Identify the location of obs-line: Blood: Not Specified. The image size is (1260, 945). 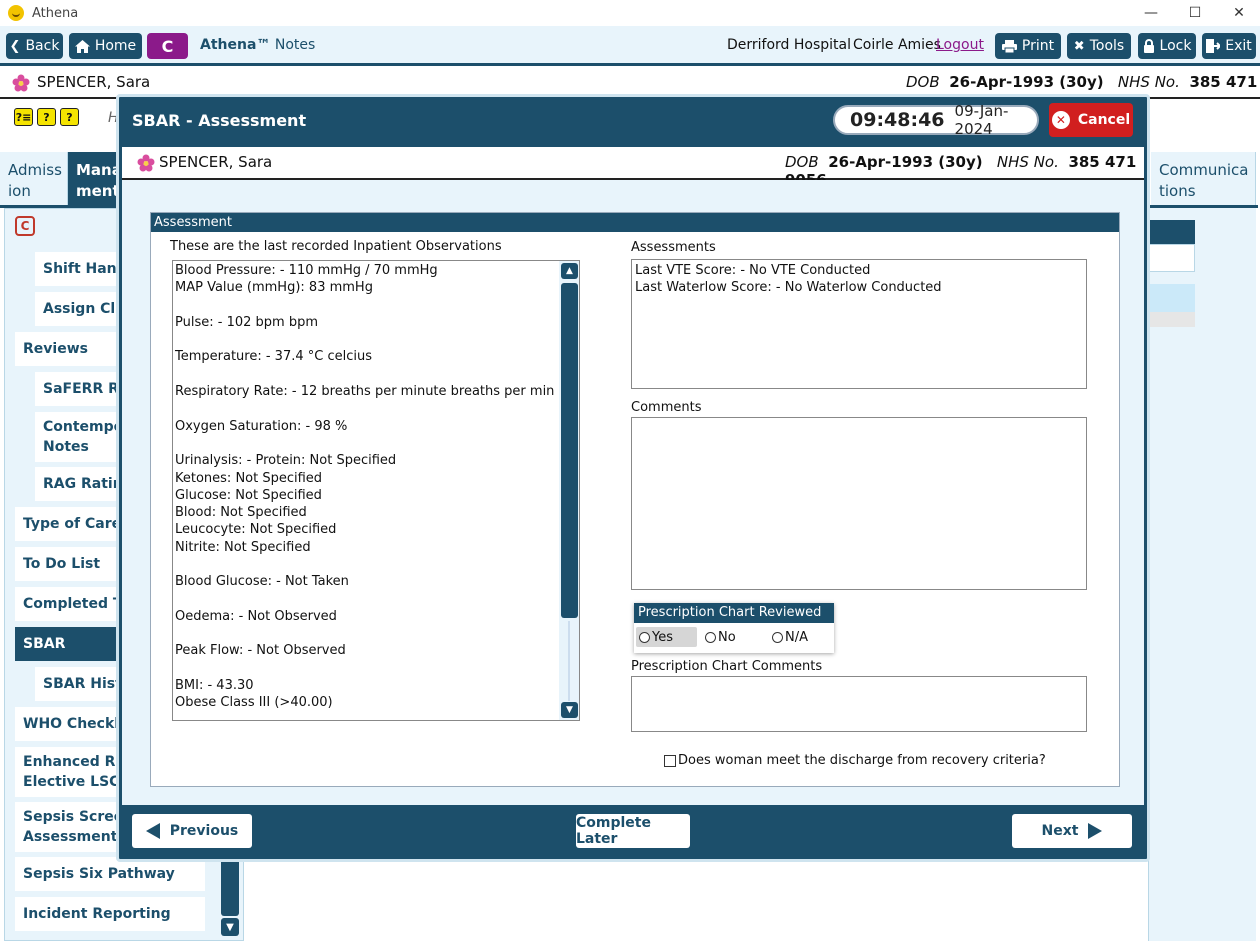
(241, 512).